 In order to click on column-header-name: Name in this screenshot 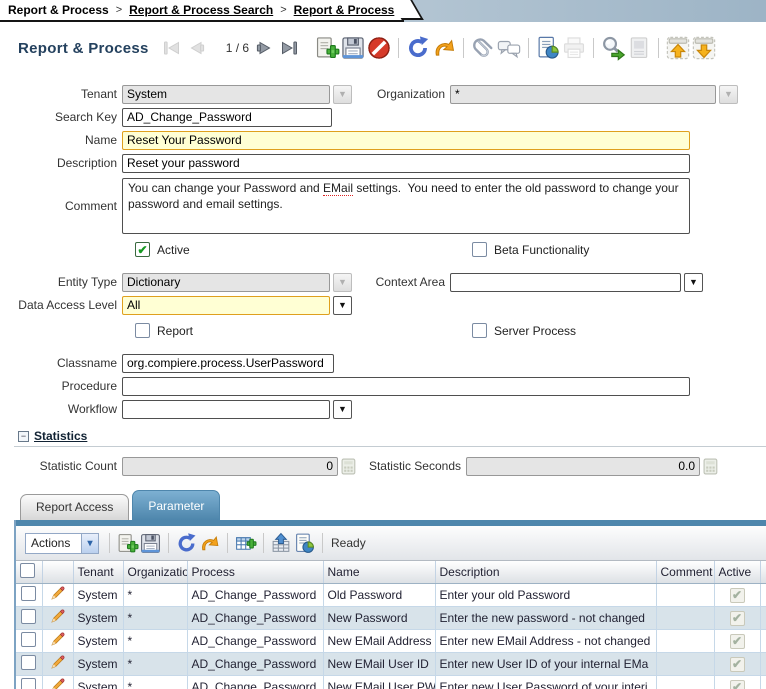, I will do `click(379, 572)`.